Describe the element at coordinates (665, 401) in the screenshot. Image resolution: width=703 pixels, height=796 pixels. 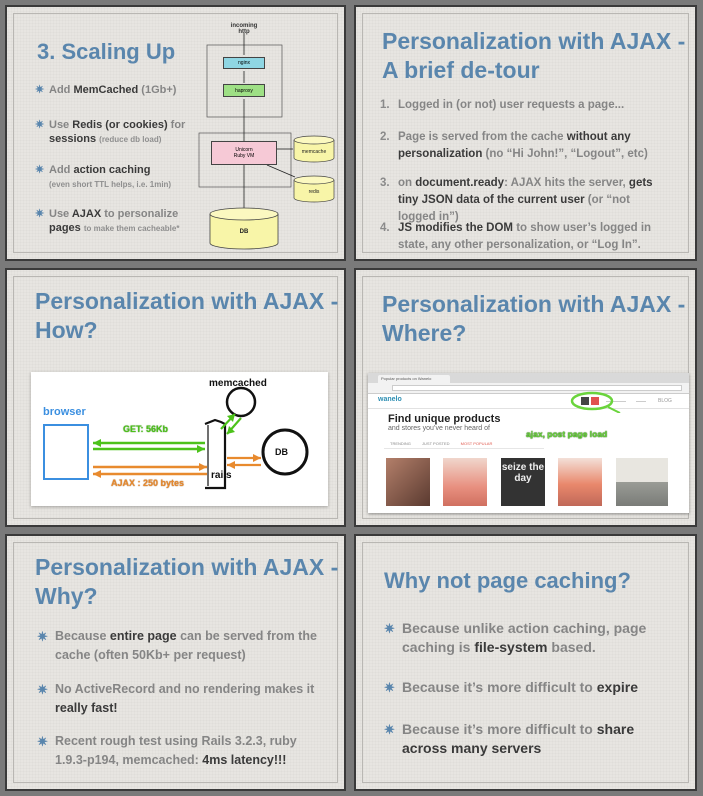
I see `blog-link: BLOG` at that location.